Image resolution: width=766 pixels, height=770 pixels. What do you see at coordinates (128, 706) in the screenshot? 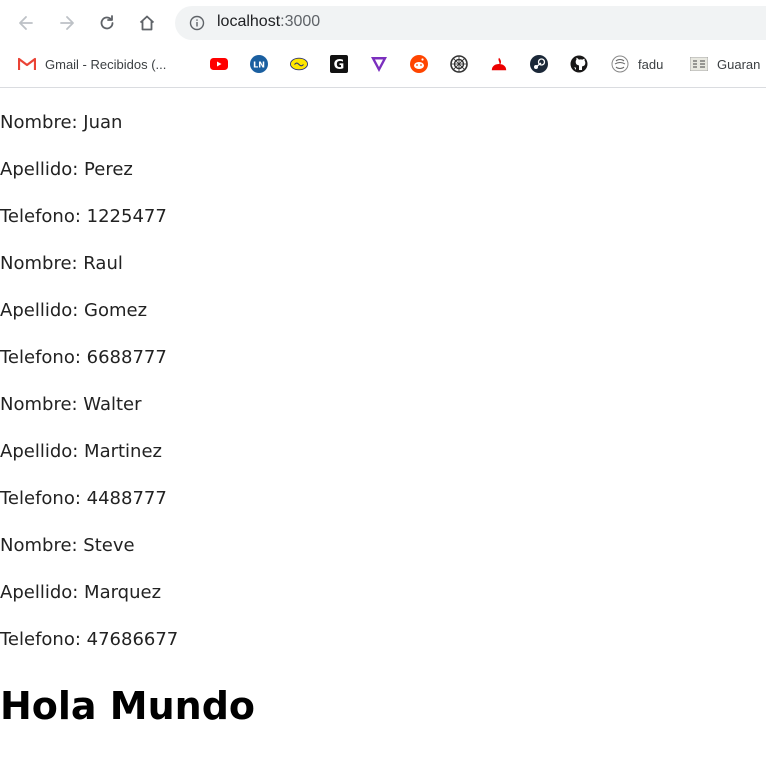
I see `page-heading: Hola Mundo` at bounding box center [128, 706].